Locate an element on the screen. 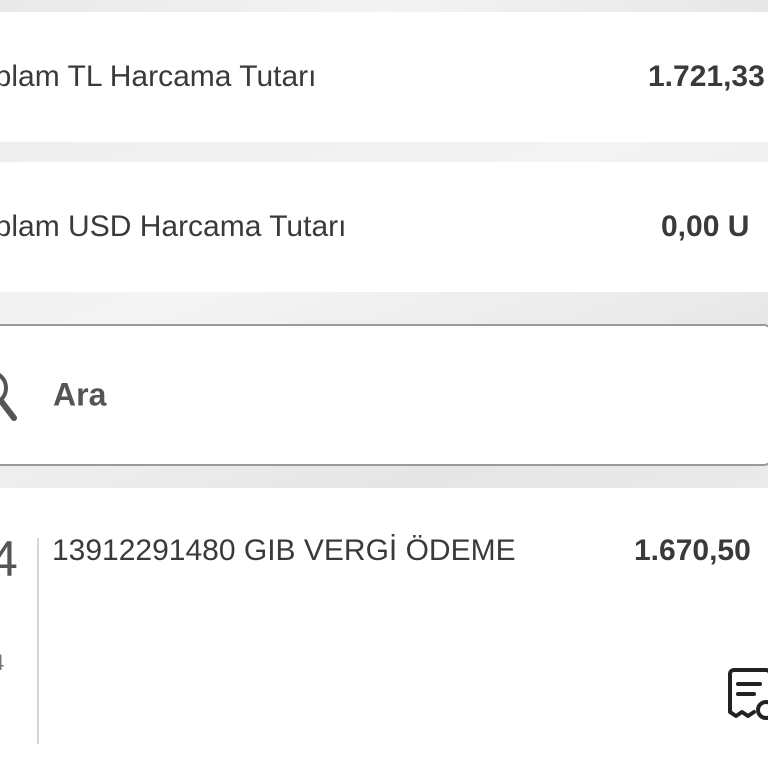  transaction-description: 13912291480 GIB VERGİ ÖDEME is located at coordinates (284, 550).